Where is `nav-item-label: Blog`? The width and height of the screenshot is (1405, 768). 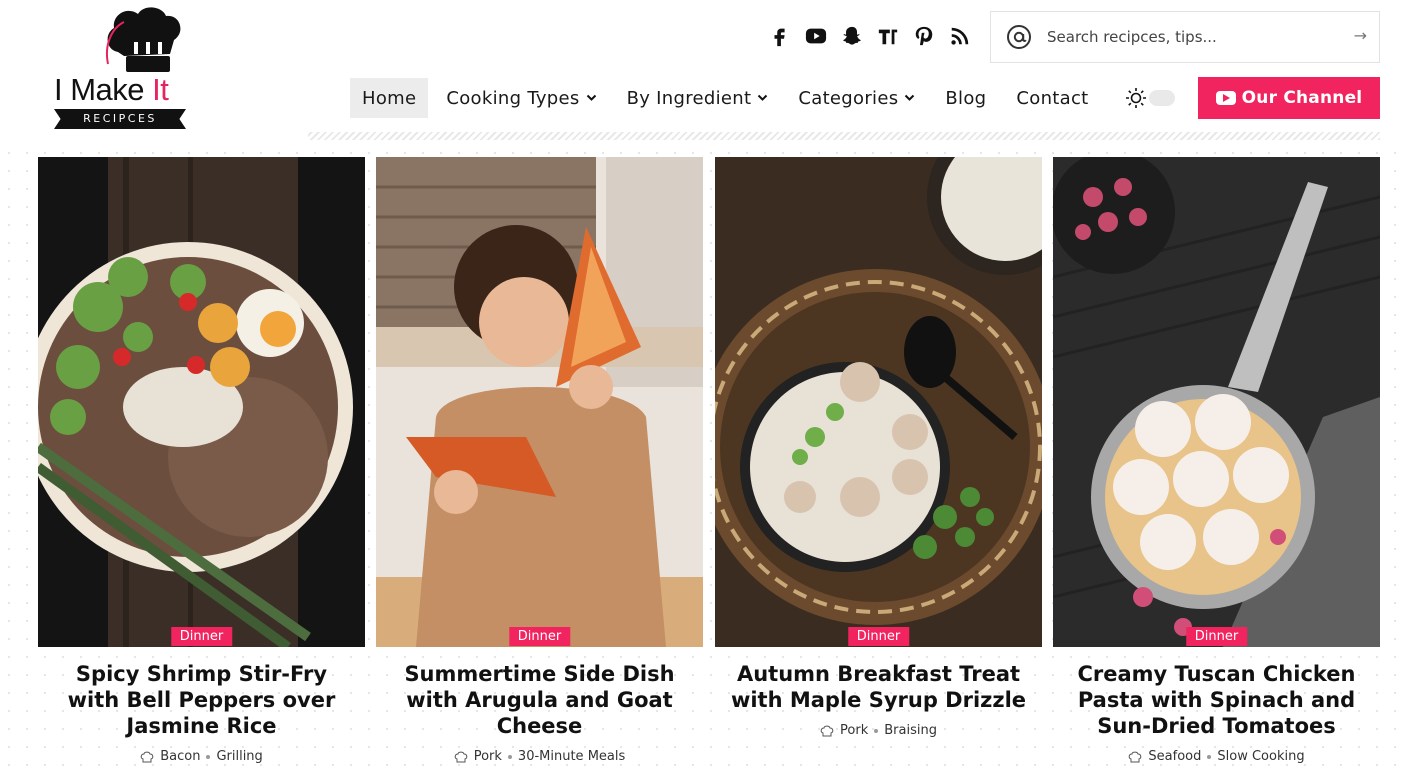 nav-item-label: Blog is located at coordinates (966, 98).